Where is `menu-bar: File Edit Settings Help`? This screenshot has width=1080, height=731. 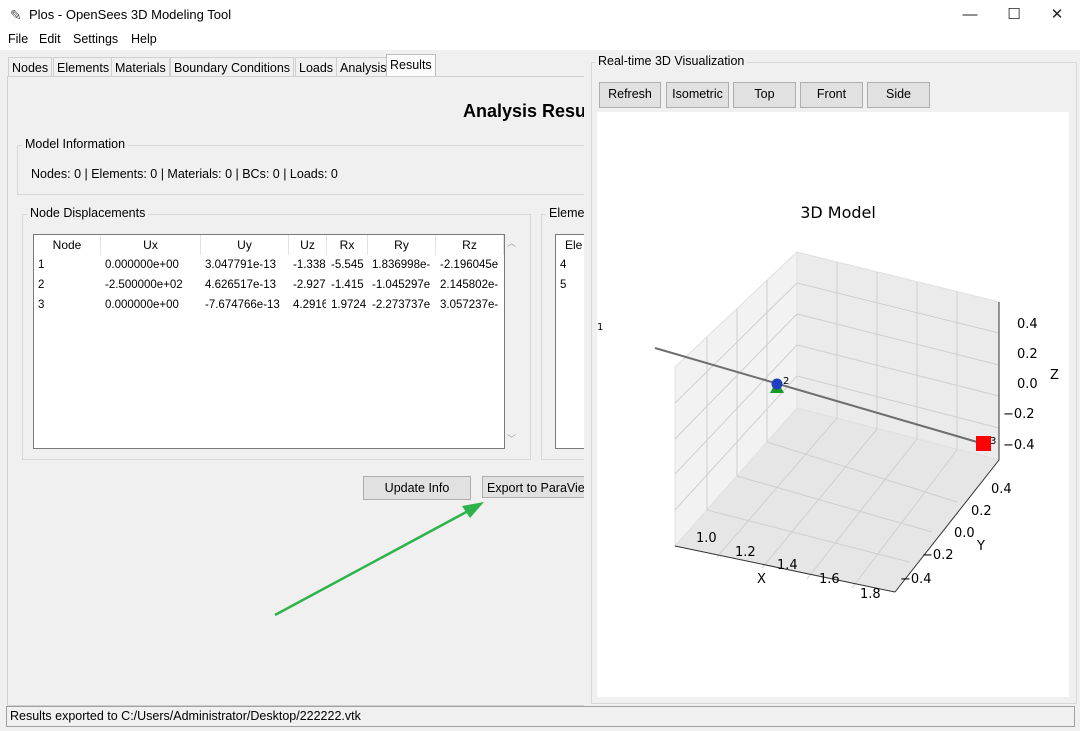 menu-bar: File Edit Settings Help is located at coordinates (540, 40).